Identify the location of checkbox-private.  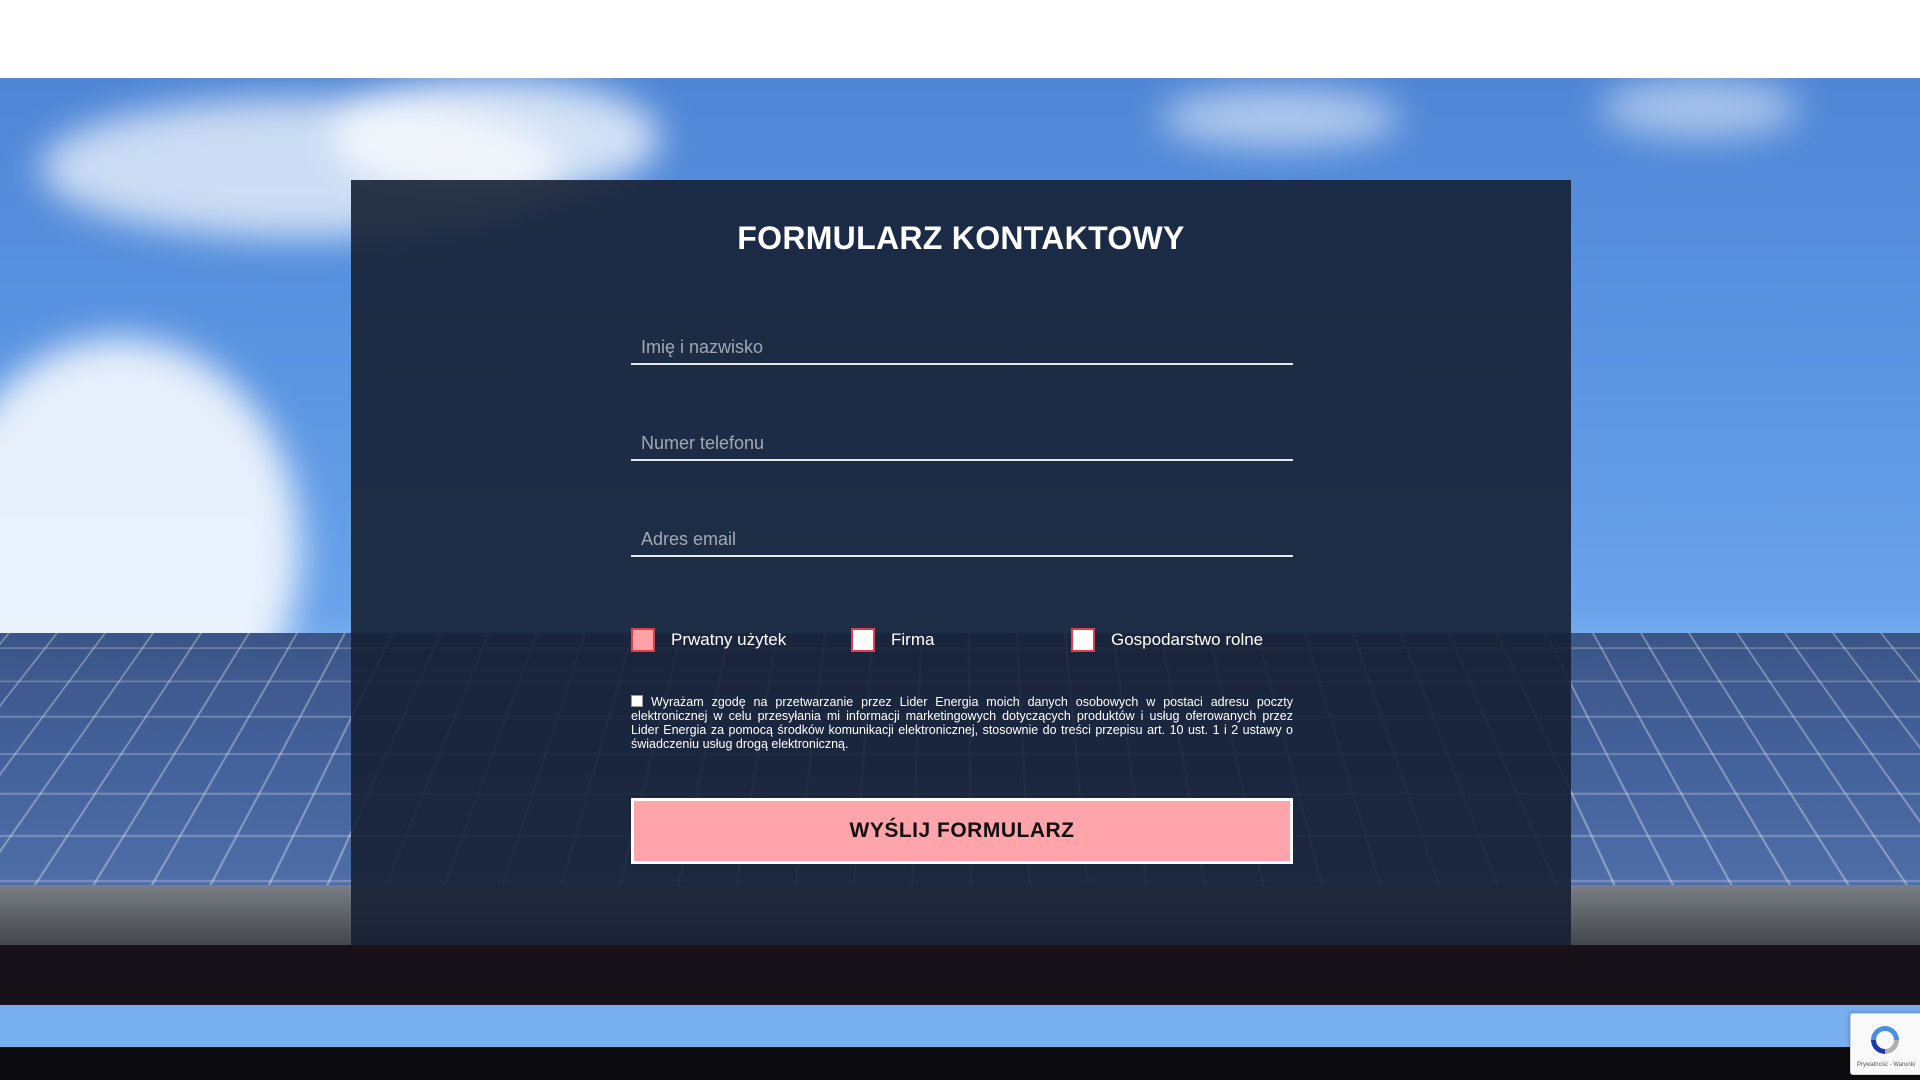
(643, 640).